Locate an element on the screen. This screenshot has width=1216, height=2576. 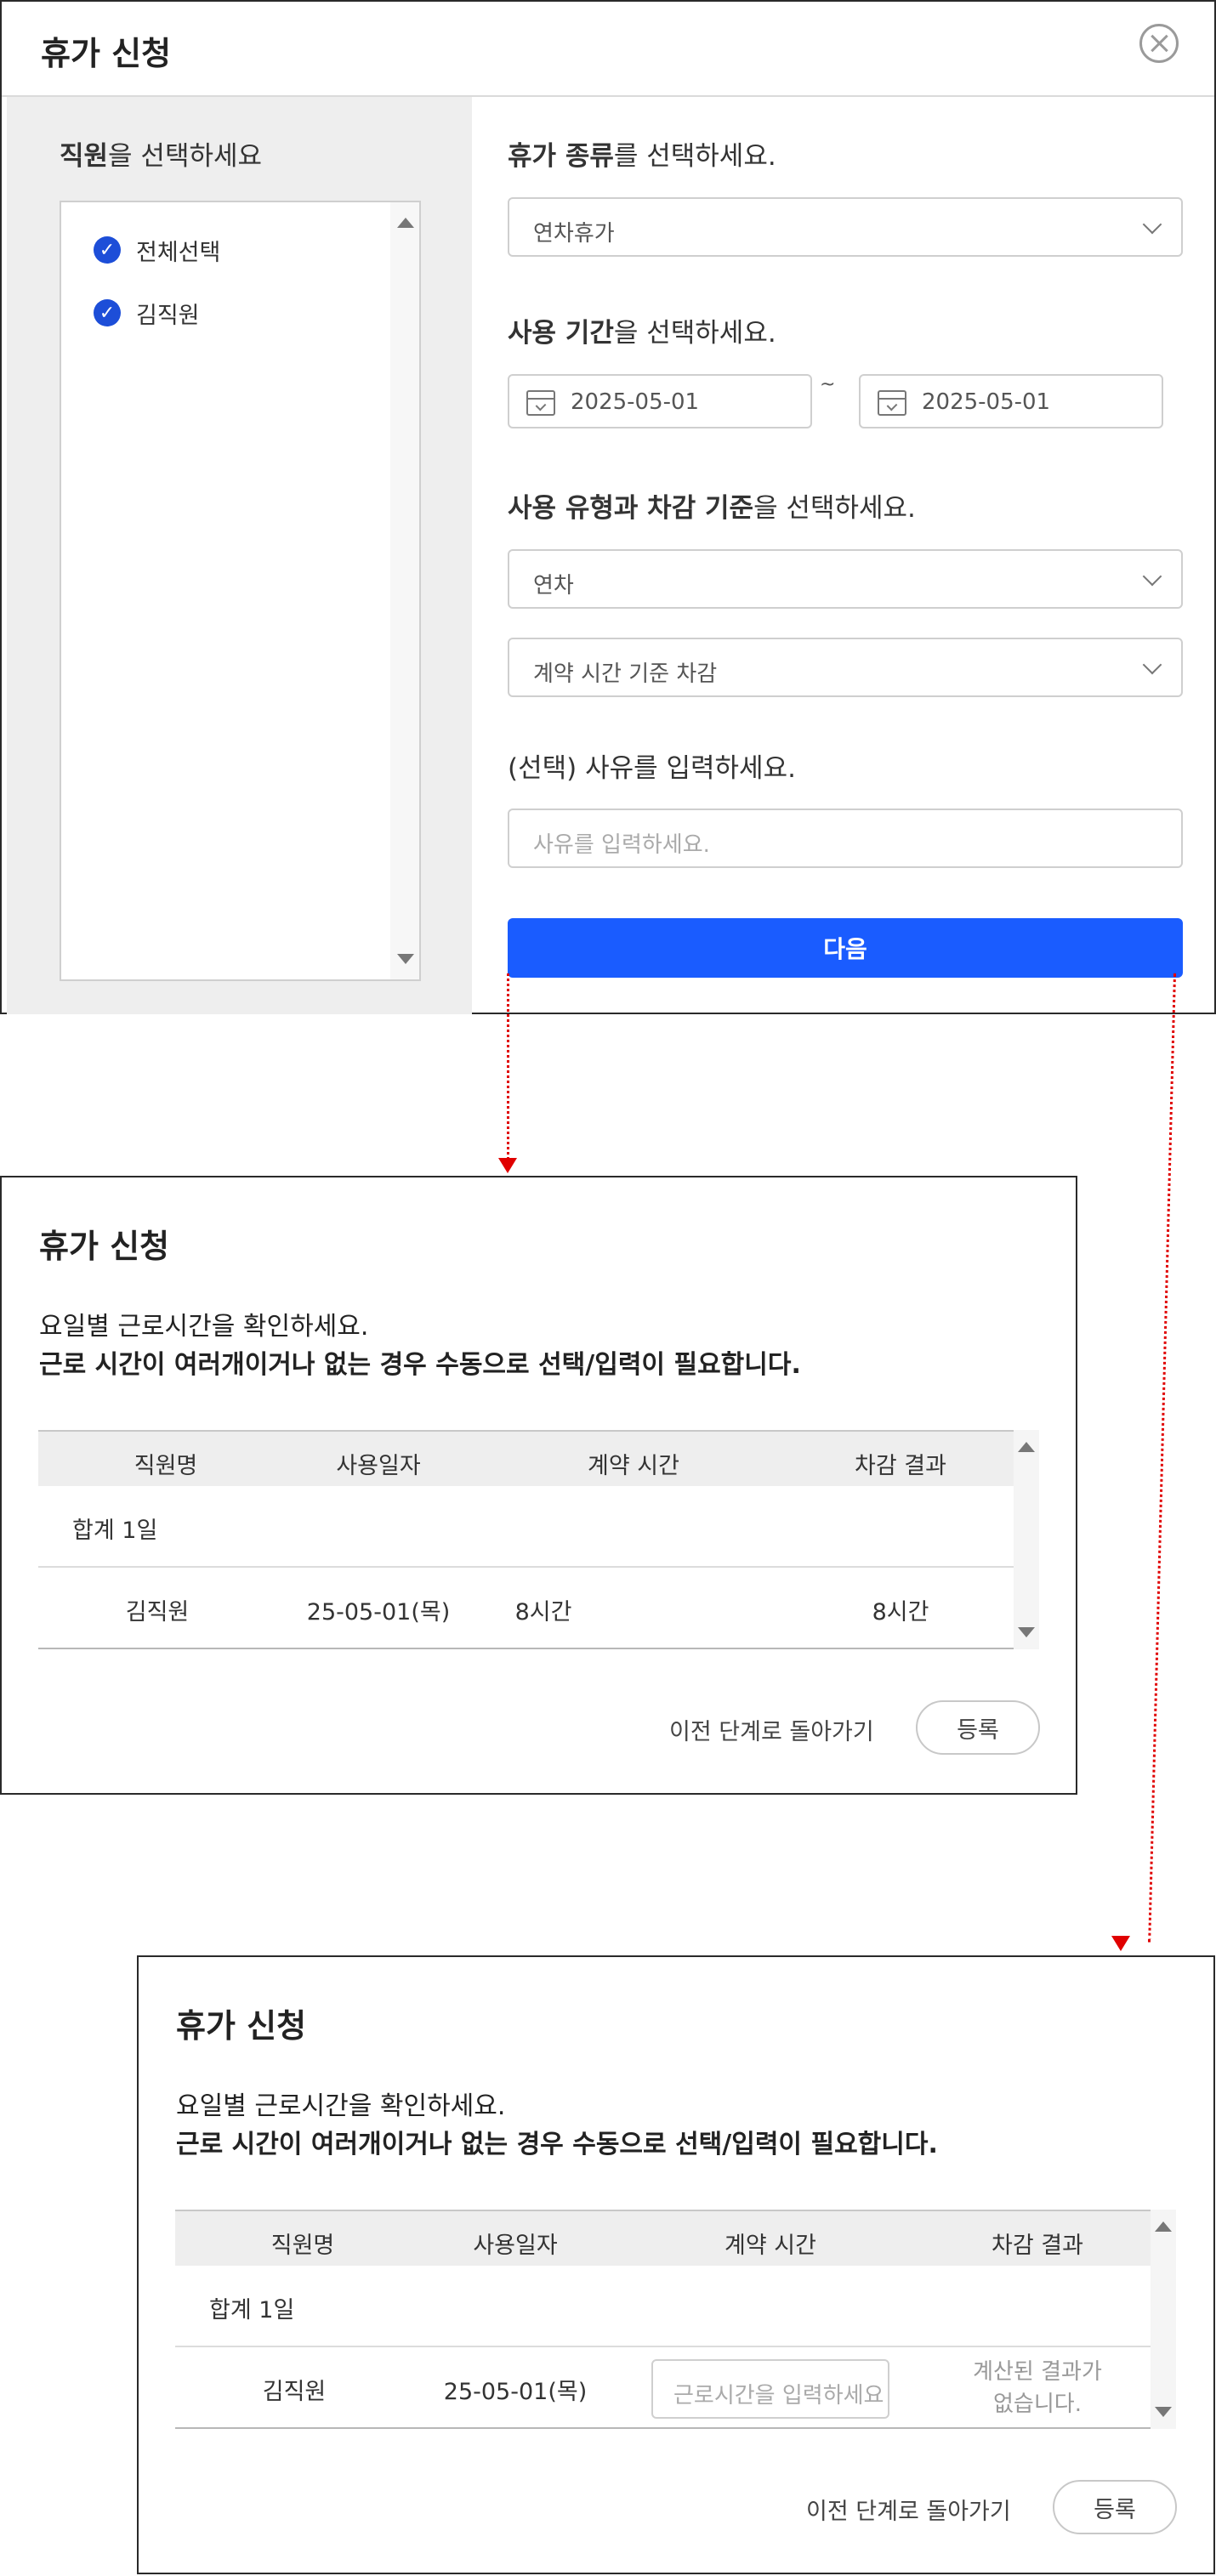
next-button: 다음 is located at coordinates (845, 948).